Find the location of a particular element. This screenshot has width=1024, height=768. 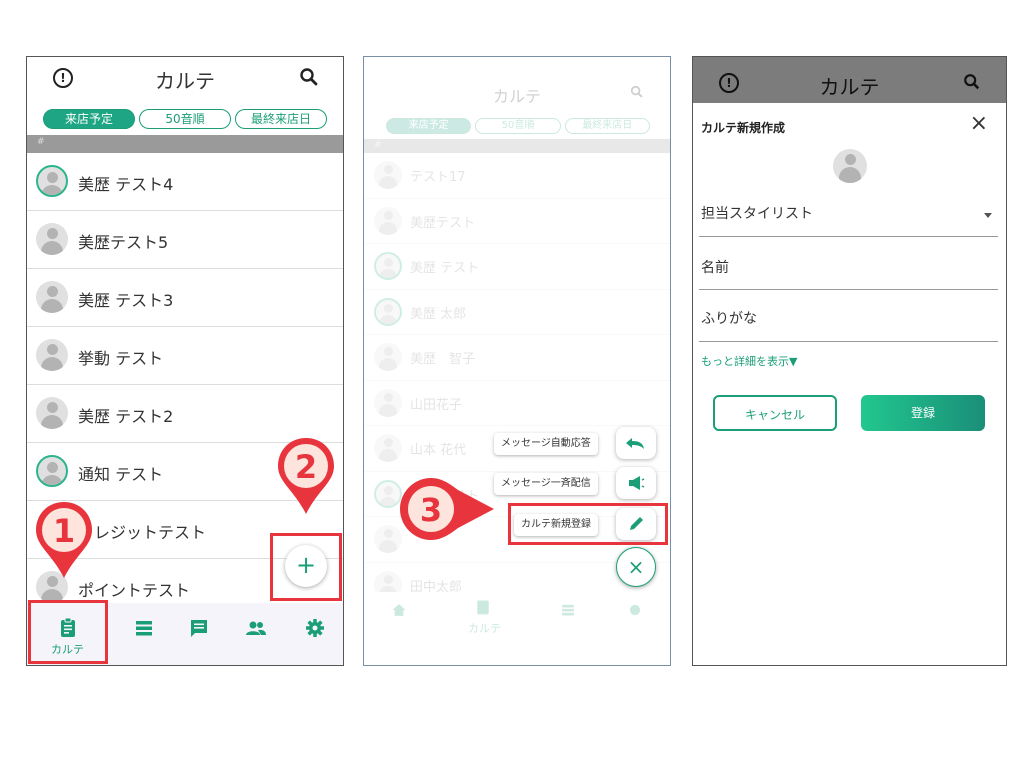

customer-name: 挙動 テスト is located at coordinates (121, 358).